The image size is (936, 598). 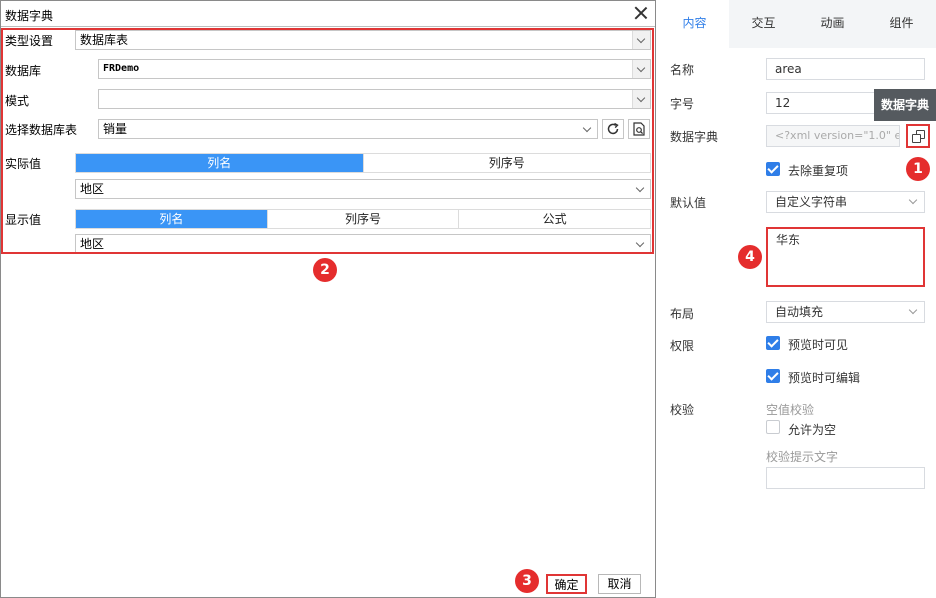 What do you see at coordinates (901, 24) in the screenshot?
I see `tab-component: 组件` at bounding box center [901, 24].